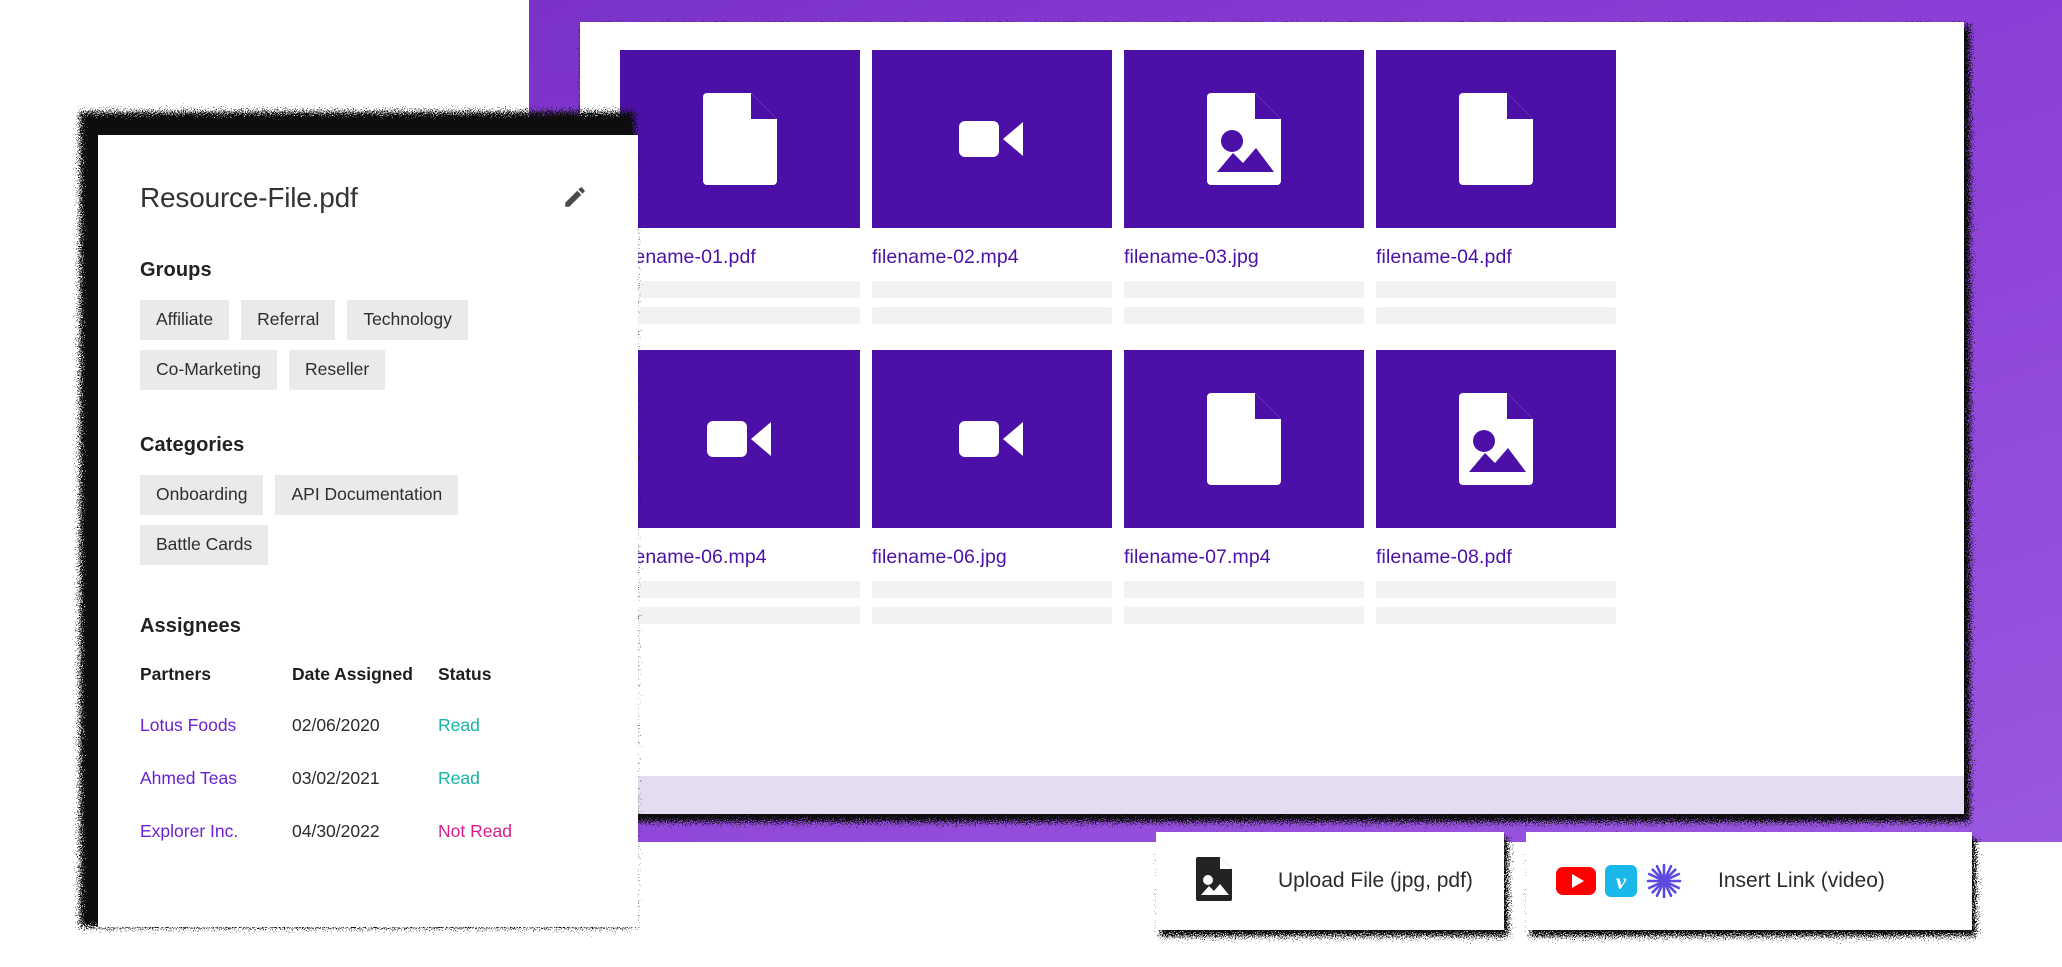  Describe the element at coordinates (740, 557) in the screenshot. I see `file-name: filename-06.mp4` at that location.